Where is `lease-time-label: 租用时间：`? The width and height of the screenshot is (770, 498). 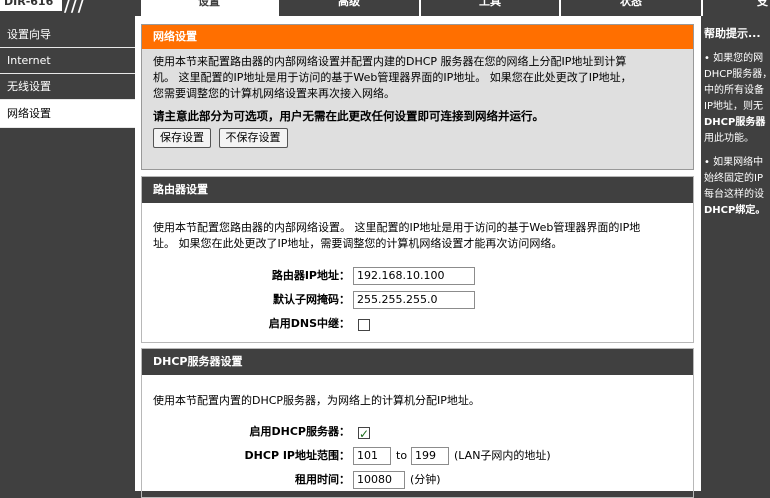 lease-time-label: 租用时间： is located at coordinates (322, 479).